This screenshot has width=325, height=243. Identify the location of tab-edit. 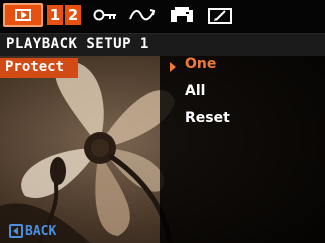
(220, 15).